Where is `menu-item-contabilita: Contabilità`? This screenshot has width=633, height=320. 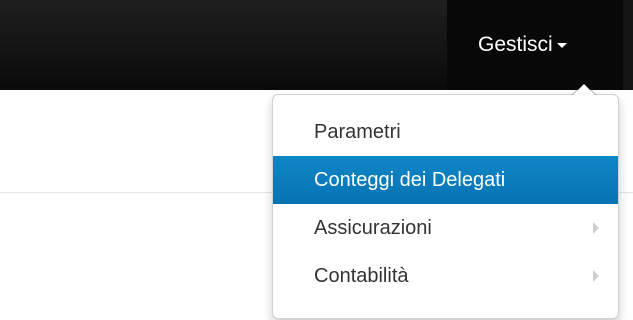
menu-item-contabilita: Contabilità is located at coordinates (445, 276).